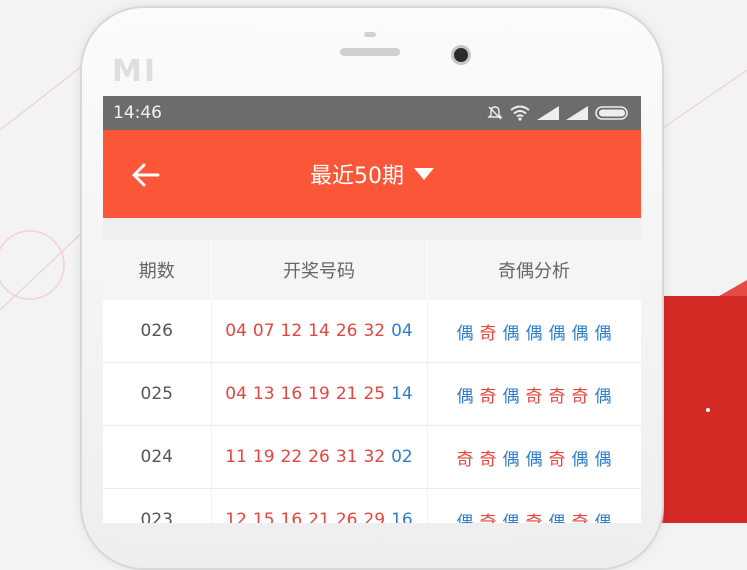  I want to click on panel-dot, so click(708, 410).